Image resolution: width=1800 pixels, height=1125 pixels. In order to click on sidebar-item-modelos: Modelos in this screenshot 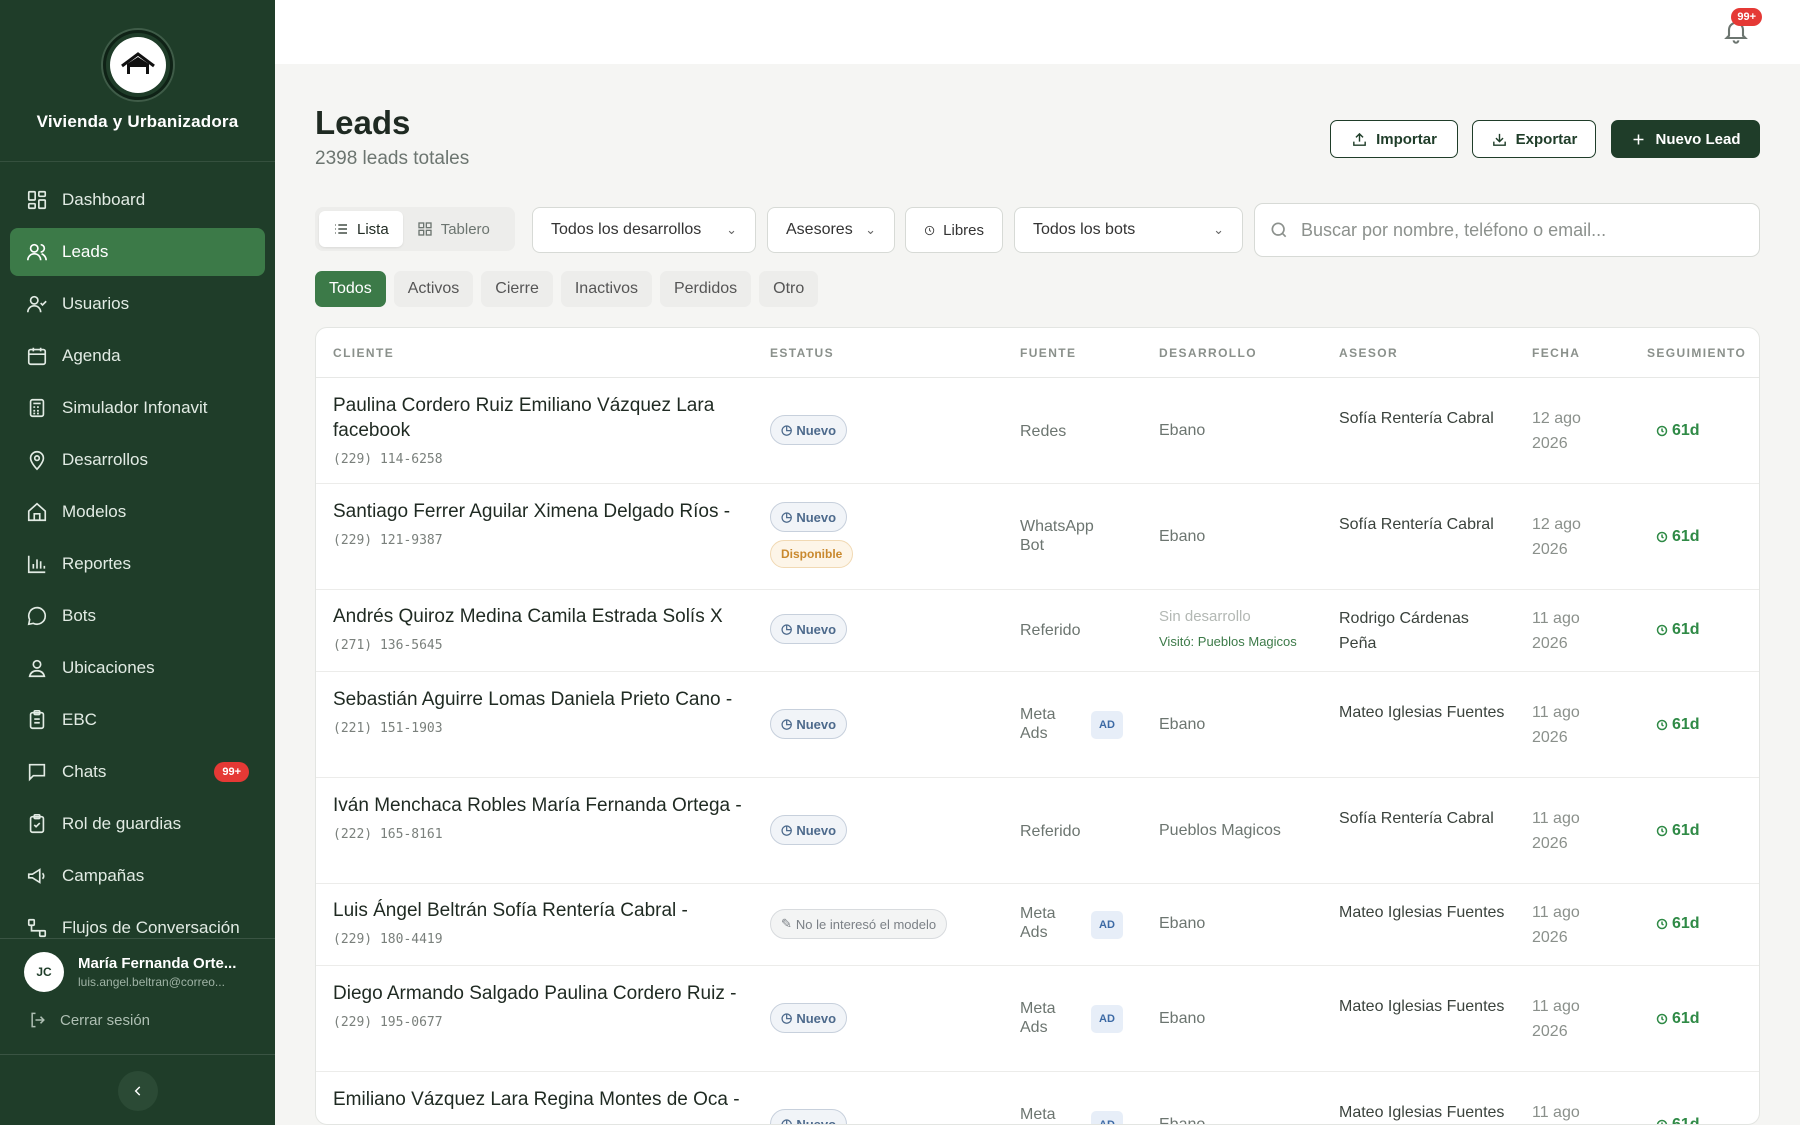, I will do `click(137, 512)`.